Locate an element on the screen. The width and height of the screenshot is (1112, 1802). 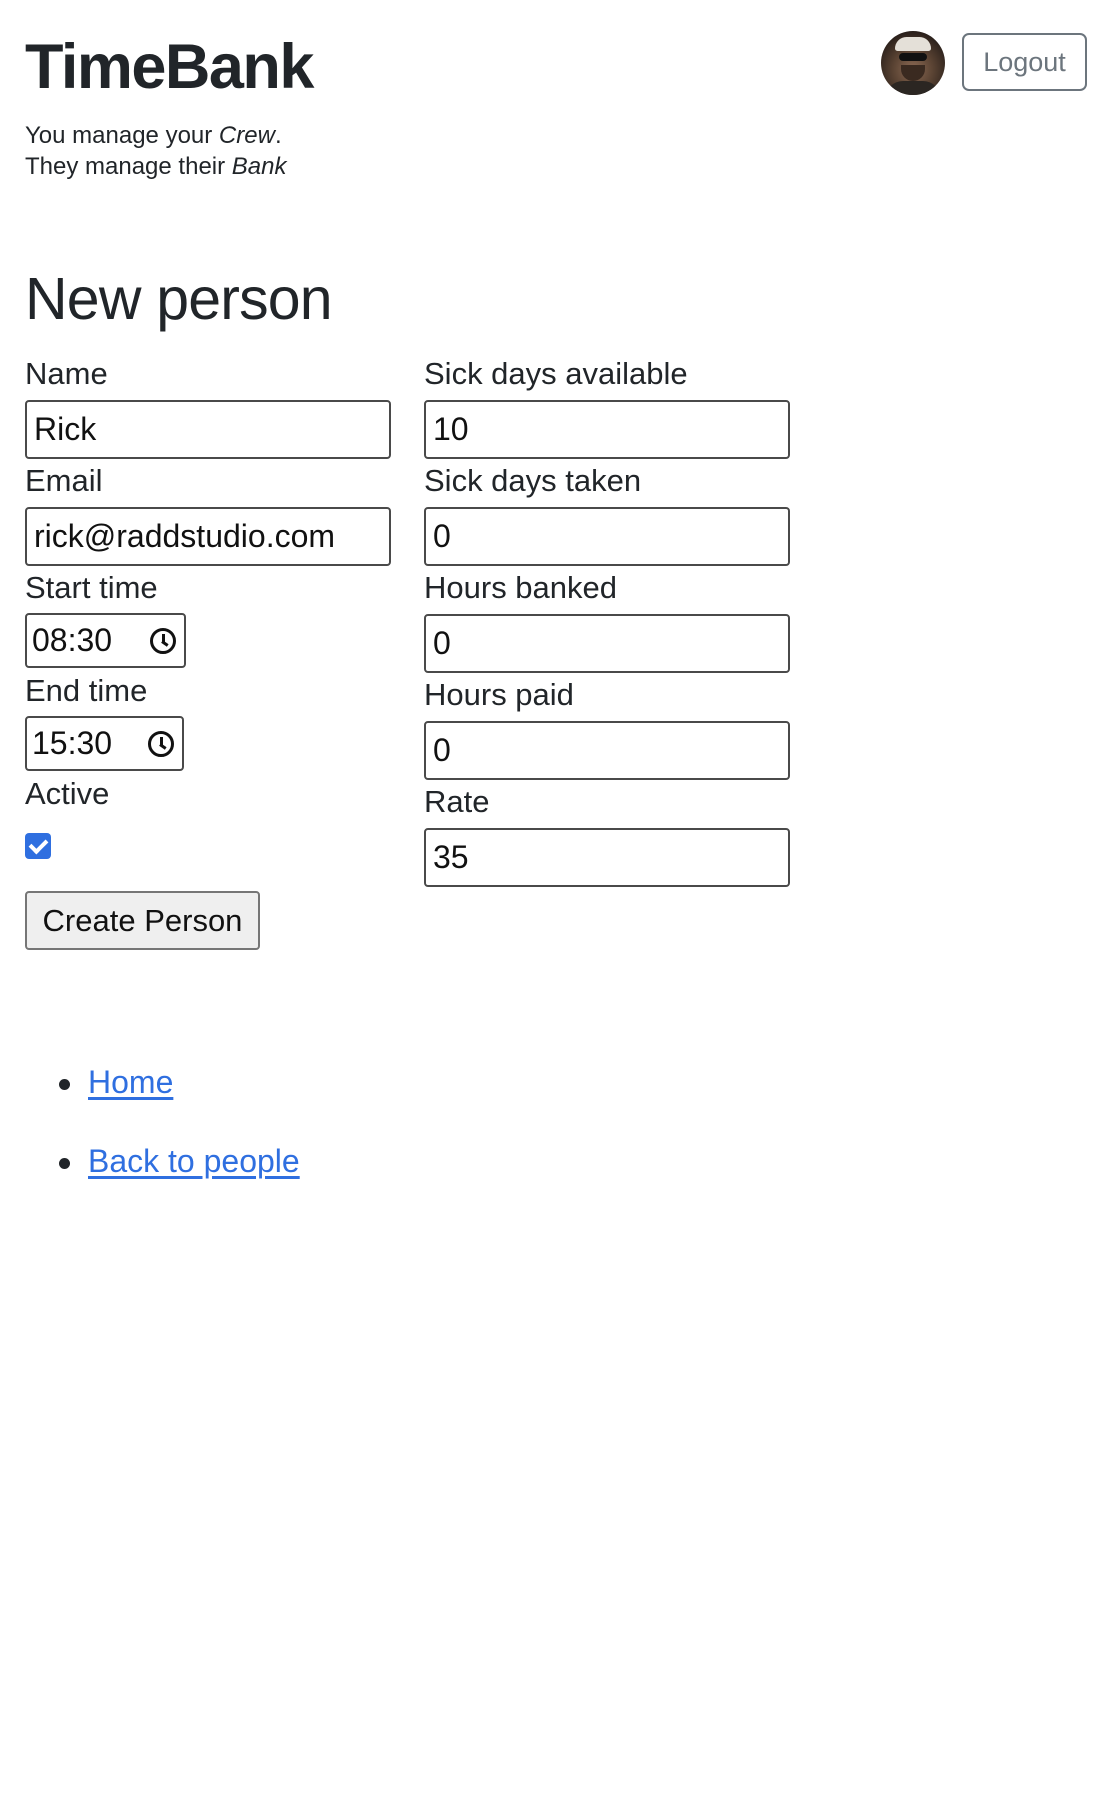
email-input is located at coordinates (208, 536).